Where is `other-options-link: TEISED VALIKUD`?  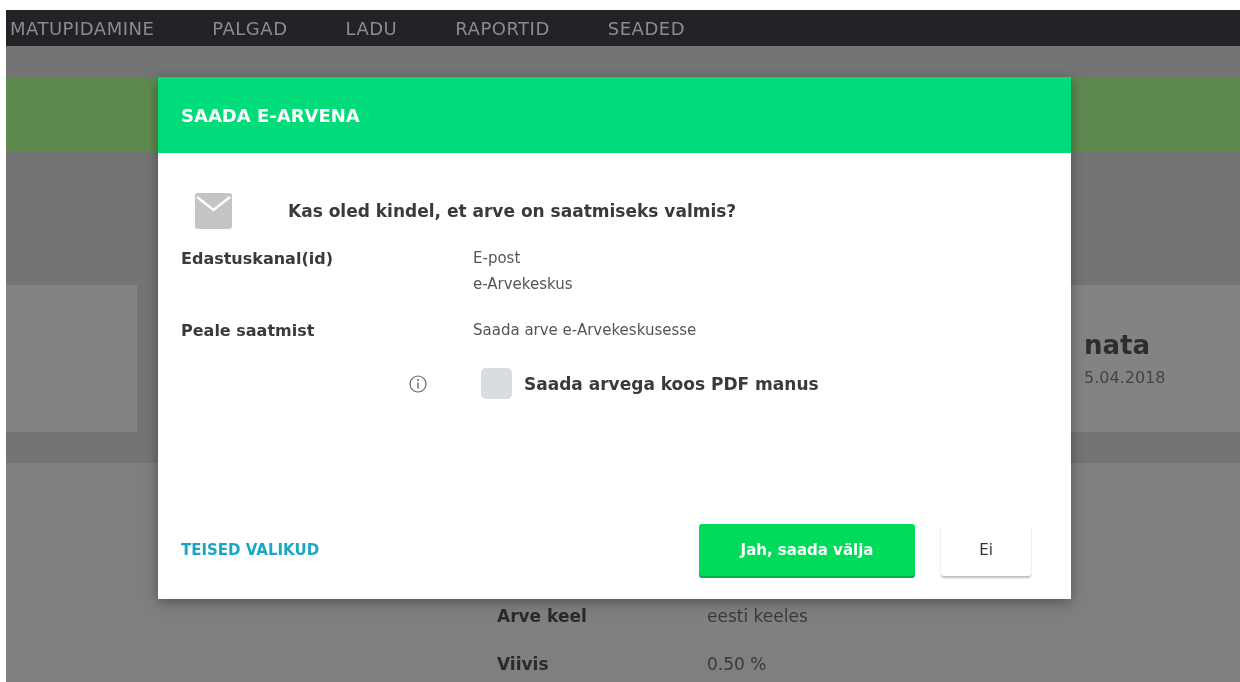 other-options-link: TEISED VALIKUD is located at coordinates (250, 550).